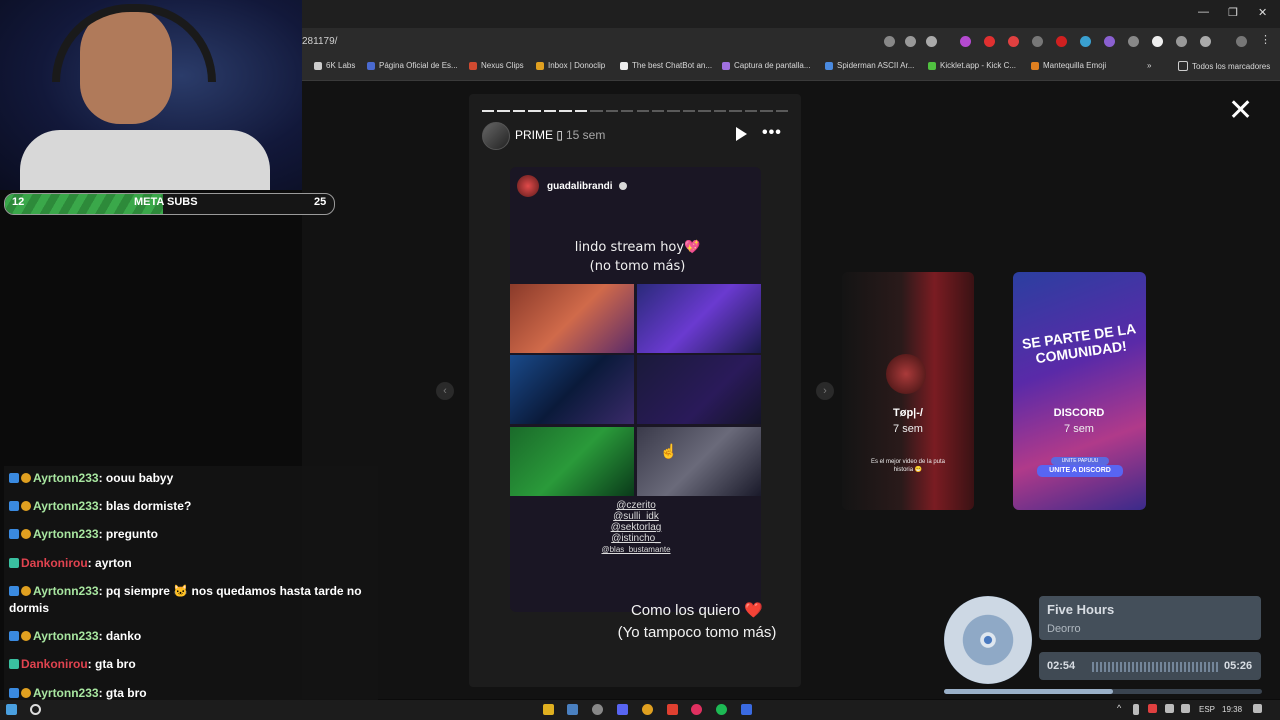 This screenshot has width=1280, height=720. I want to click on steam-icon, so click(572, 709).